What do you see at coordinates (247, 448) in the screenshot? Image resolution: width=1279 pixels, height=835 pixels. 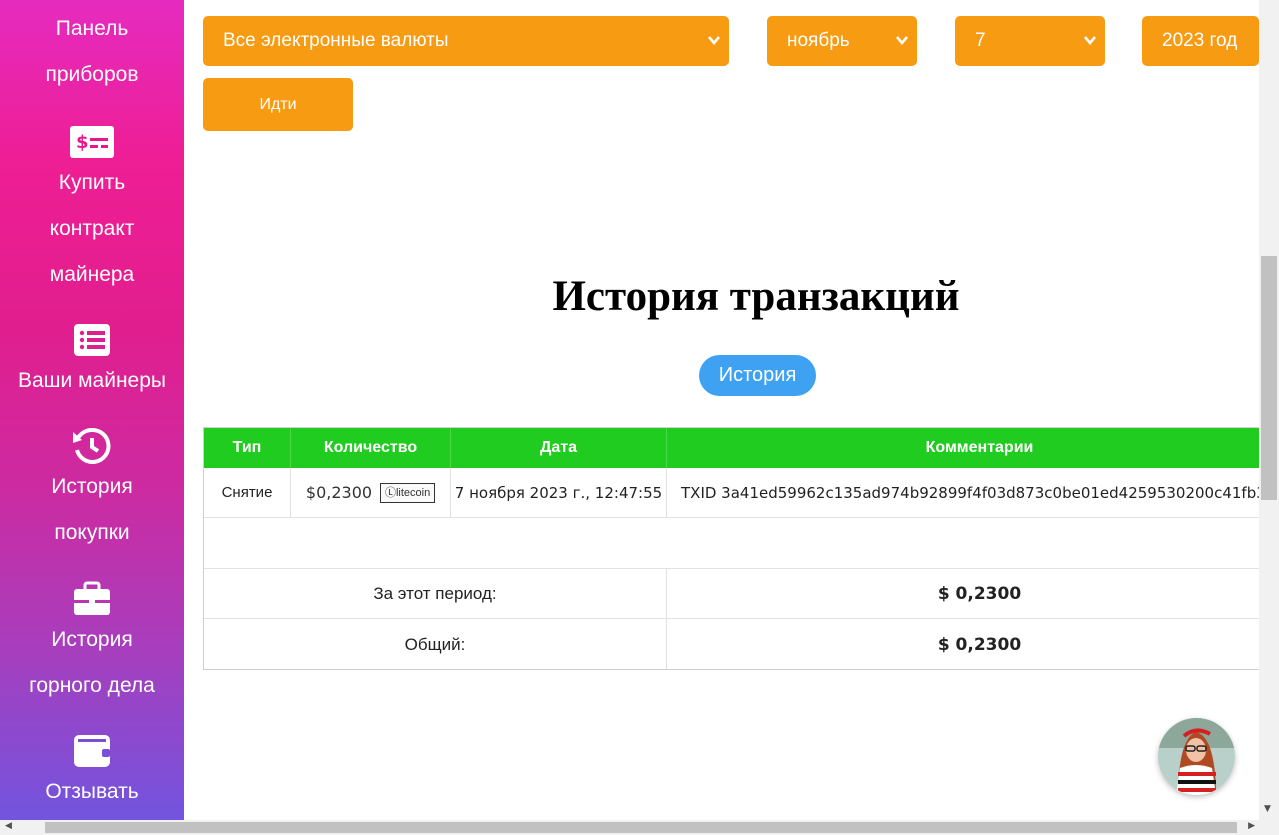 I see `column-header-type: Тип` at bounding box center [247, 448].